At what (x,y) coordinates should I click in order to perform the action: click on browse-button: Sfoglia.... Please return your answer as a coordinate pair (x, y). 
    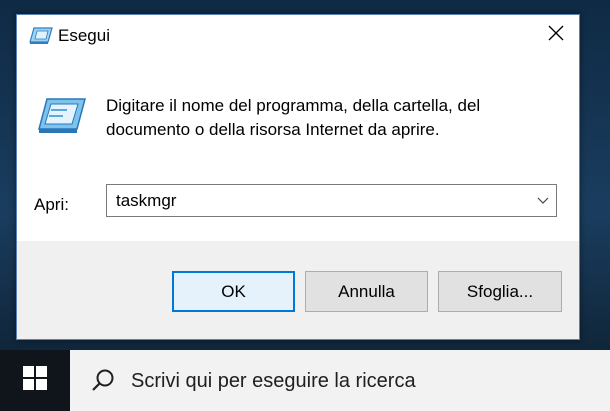
    Looking at the image, I should click on (500, 291).